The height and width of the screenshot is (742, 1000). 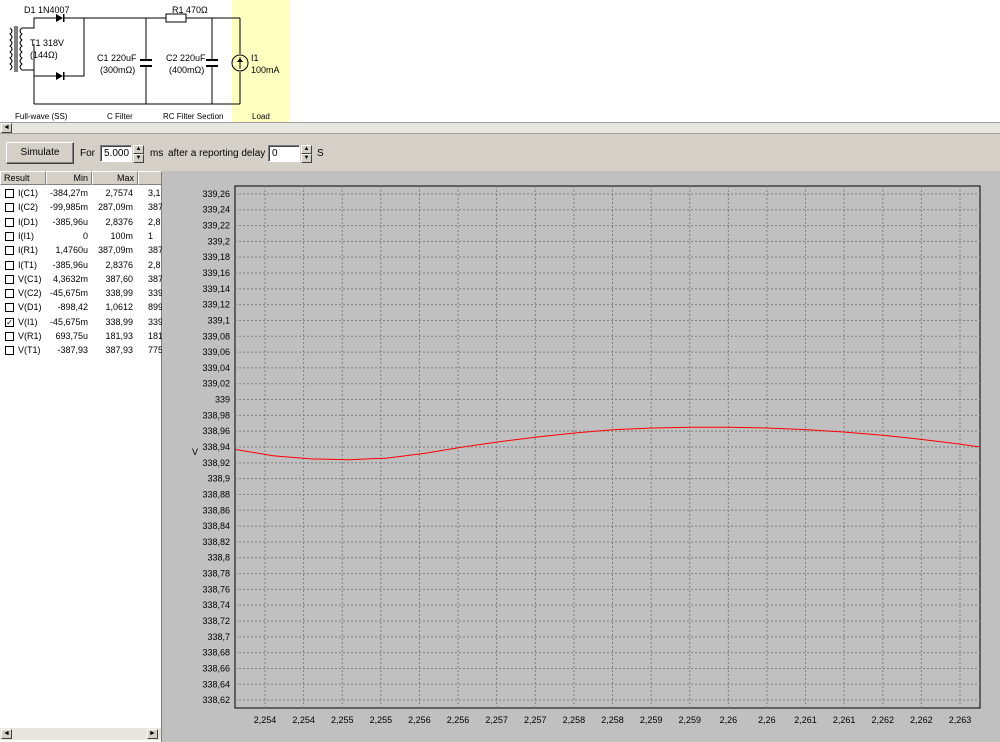 What do you see at coordinates (216, 194) in the screenshot?
I see `y-tick-label: 339,26` at bounding box center [216, 194].